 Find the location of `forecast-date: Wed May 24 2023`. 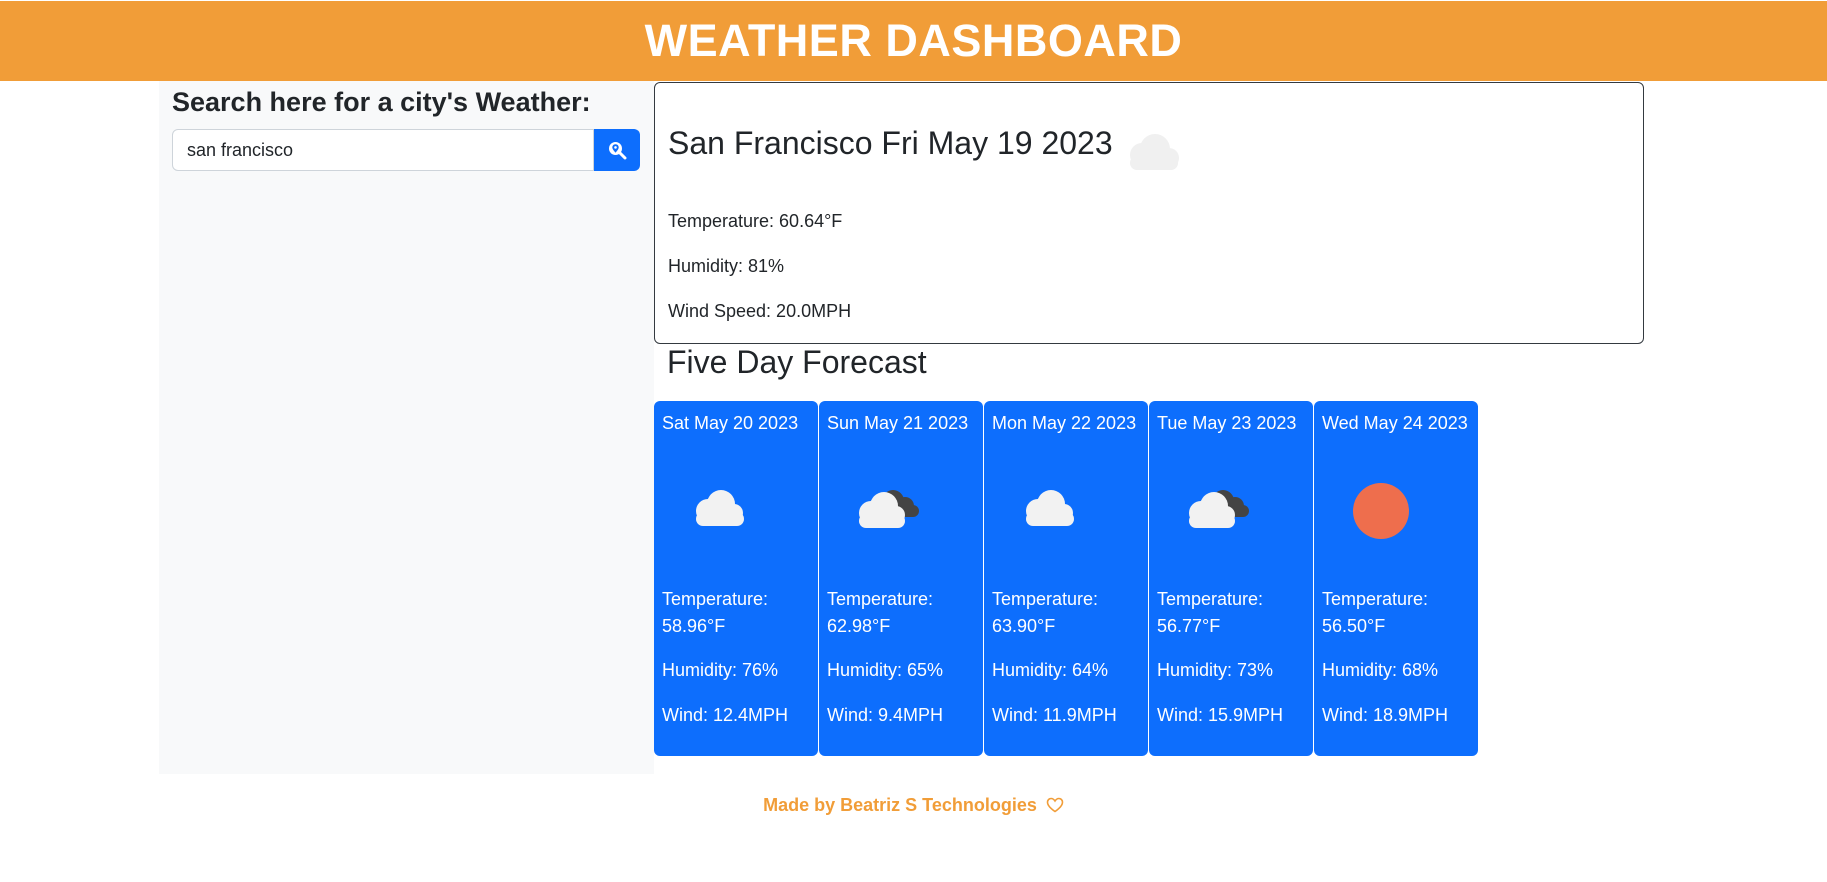

forecast-date: Wed May 24 2023 is located at coordinates (1395, 423).